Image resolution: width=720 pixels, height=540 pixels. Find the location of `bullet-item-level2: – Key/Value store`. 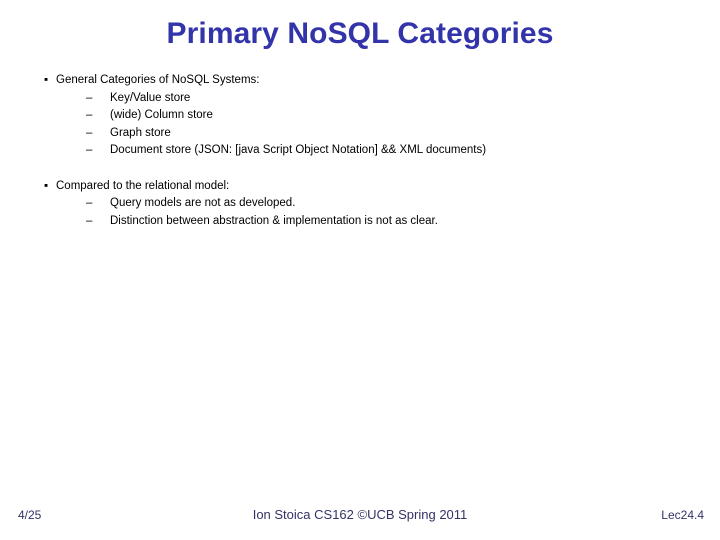

bullet-item-level2: – Key/Value store is located at coordinates (359, 99).